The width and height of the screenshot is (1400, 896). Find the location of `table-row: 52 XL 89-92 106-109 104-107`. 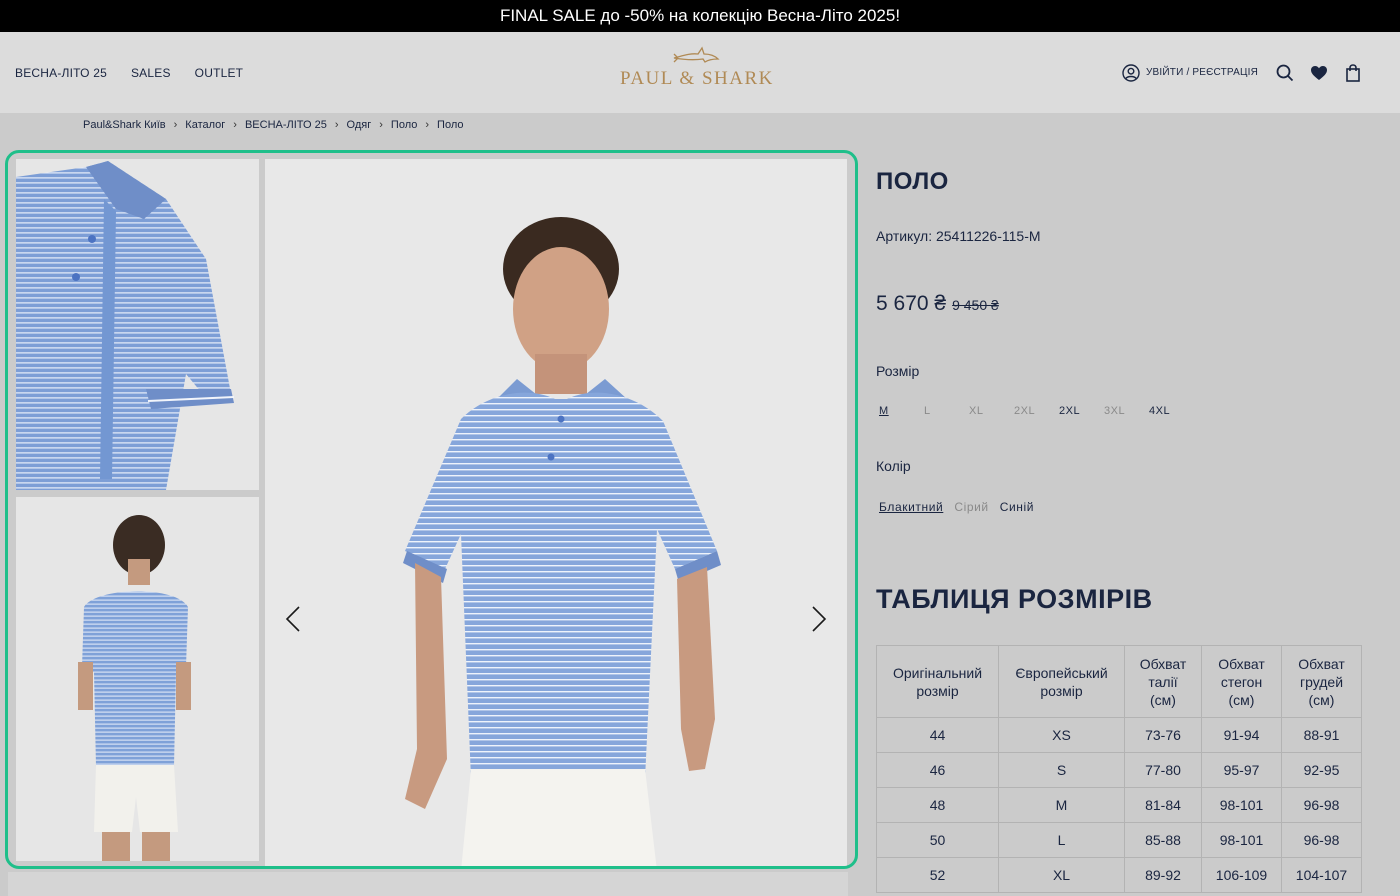

table-row: 52 XL 89-92 106-109 104-107 is located at coordinates (1119, 875).